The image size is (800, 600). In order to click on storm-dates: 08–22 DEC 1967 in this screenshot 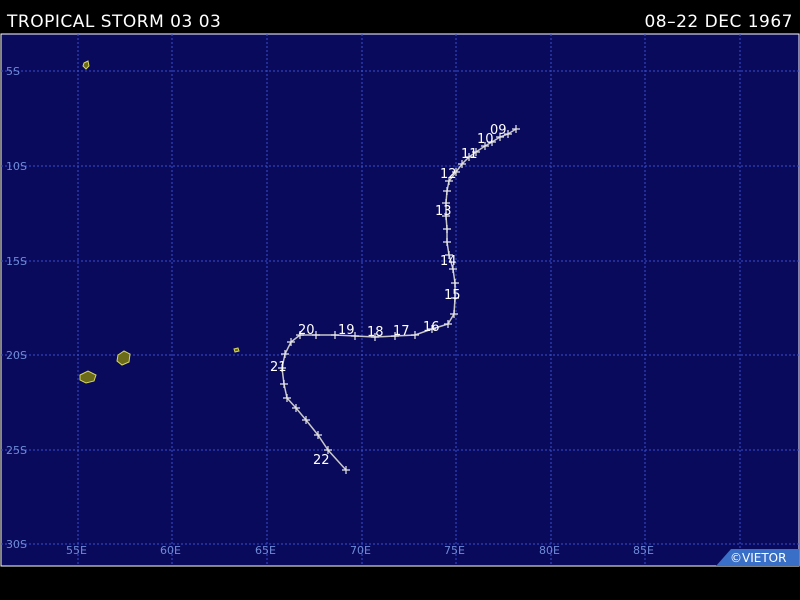, I will do `click(718, 22)`.